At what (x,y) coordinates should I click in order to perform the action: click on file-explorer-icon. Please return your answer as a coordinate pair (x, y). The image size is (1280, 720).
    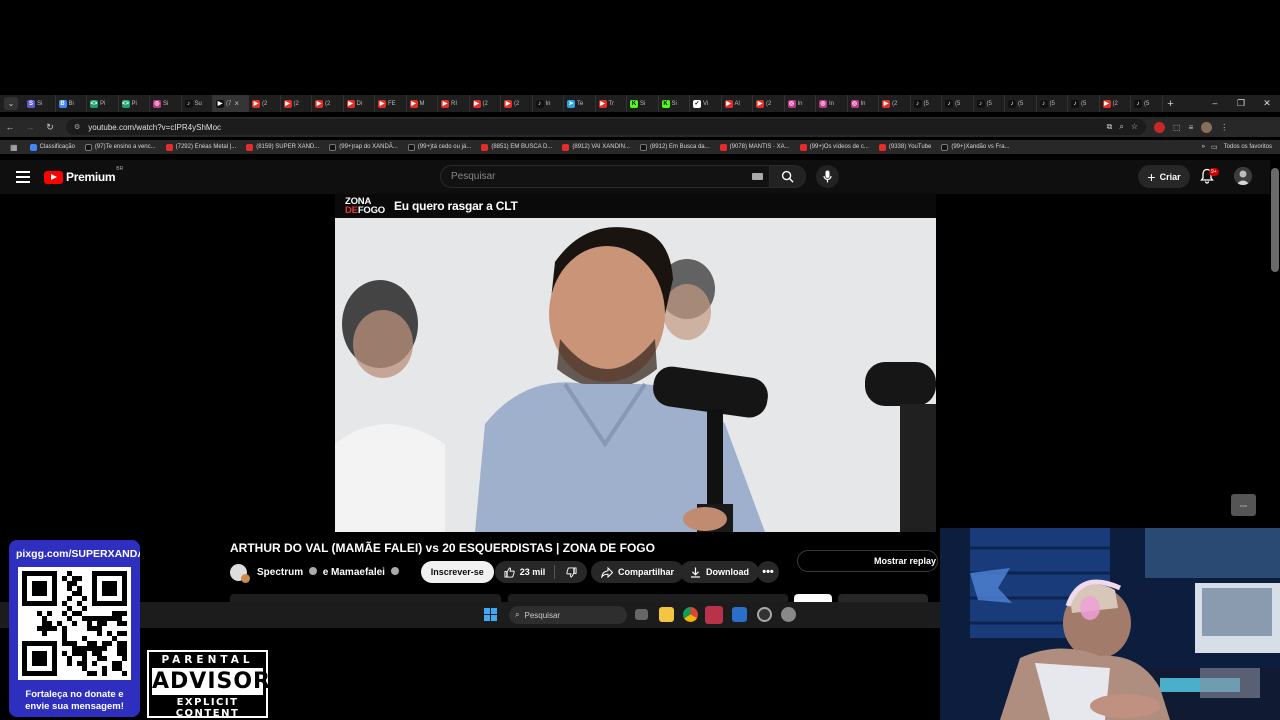
    Looking at the image, I should click on (666, 614).